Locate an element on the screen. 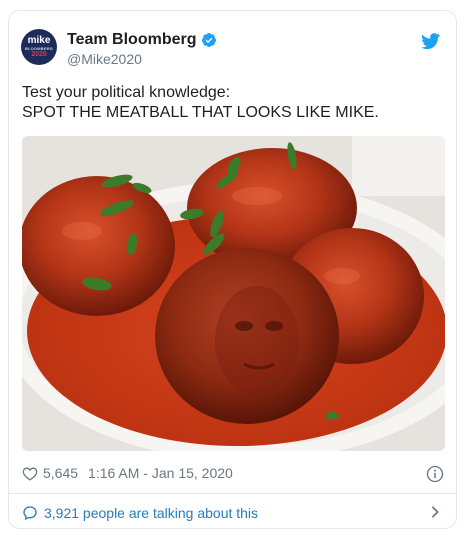 Image resolution: width=465 pixels, height=539 pixels. tweet-text-line-1: Test your political knowledge: is located at coordinates (126, 92).